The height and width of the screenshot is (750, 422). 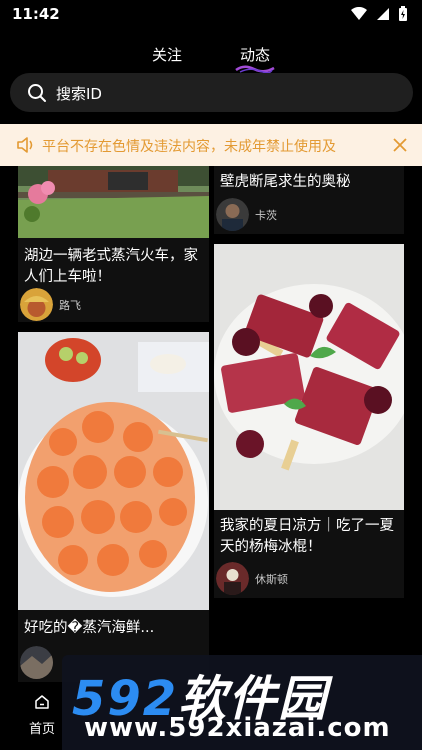 What do you see at coordinates (37, 93) in the screenshot?
I see `search-icon` at bounding box center [37, 93].